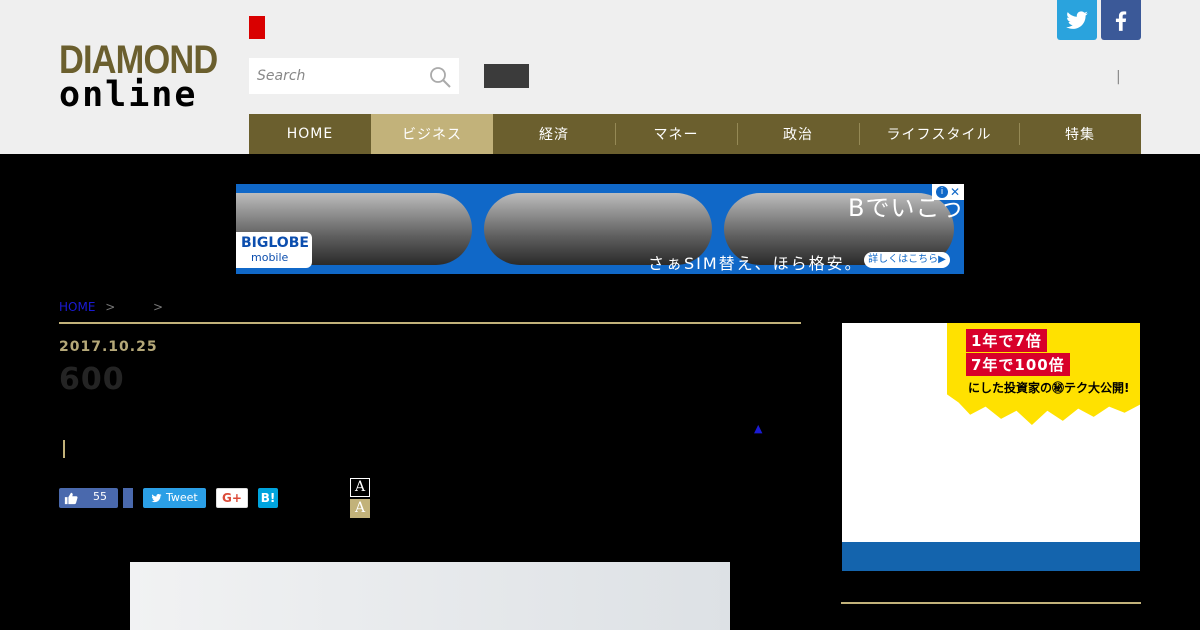 The width and height of the screenshot is (1200, 630). Describe the element at coordinates (1049, 388) in the screenshot. I see `sidebar-ad-line3: にした投資家の㊙テク大公開!` at that location.